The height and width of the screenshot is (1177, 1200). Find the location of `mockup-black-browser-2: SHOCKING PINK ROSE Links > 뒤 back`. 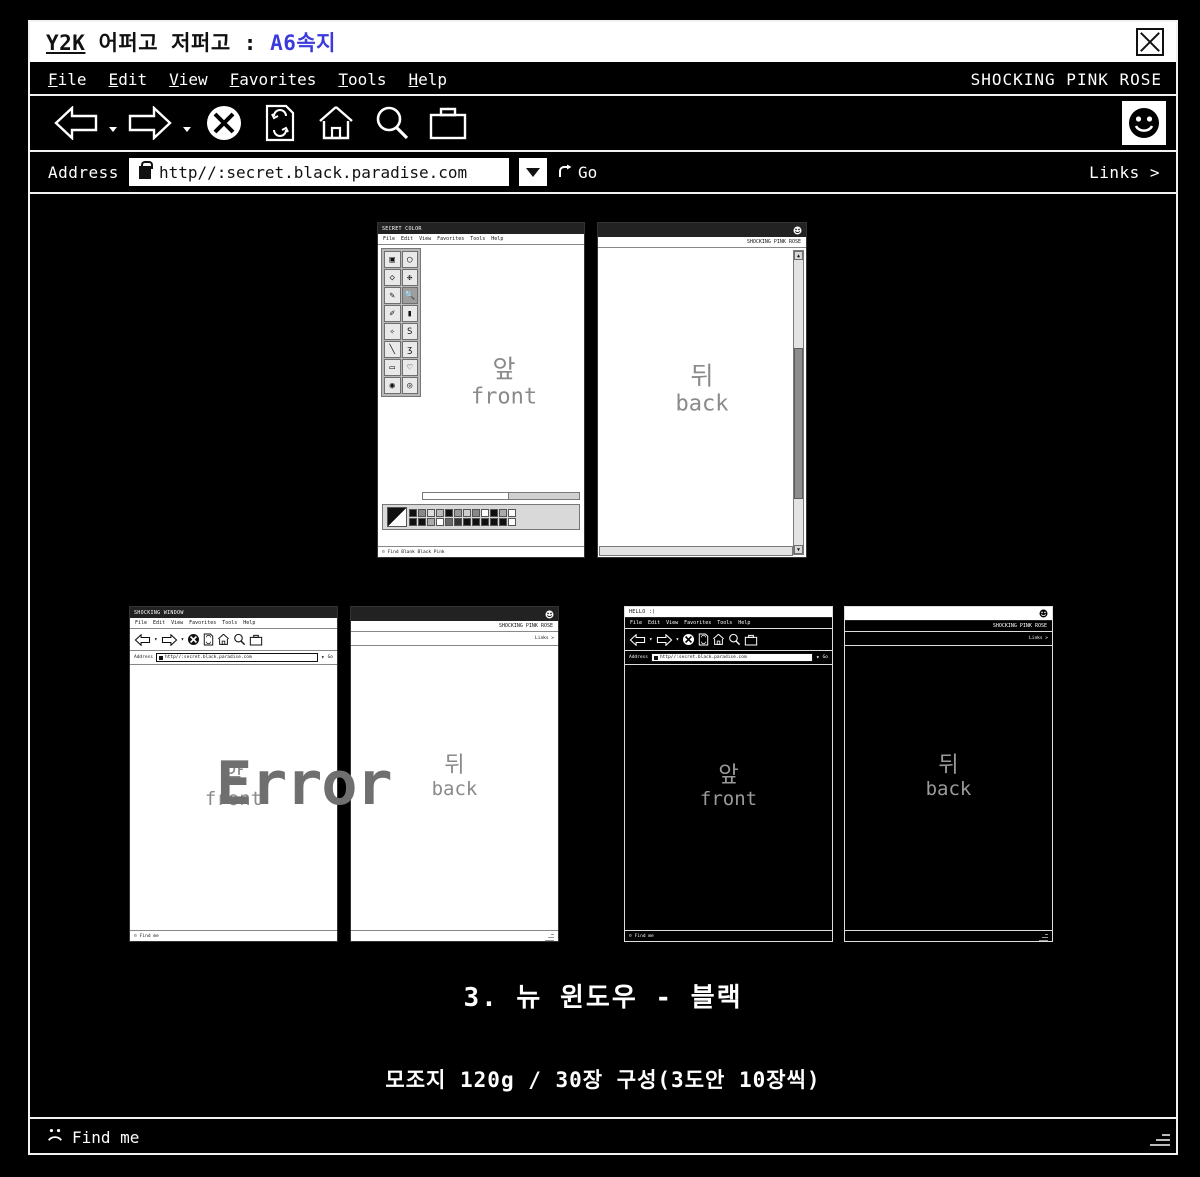

mockup-black-browser-2: SHOCKING PINK ROSE Links > 뒤 back is located at coordinates (948, 774).